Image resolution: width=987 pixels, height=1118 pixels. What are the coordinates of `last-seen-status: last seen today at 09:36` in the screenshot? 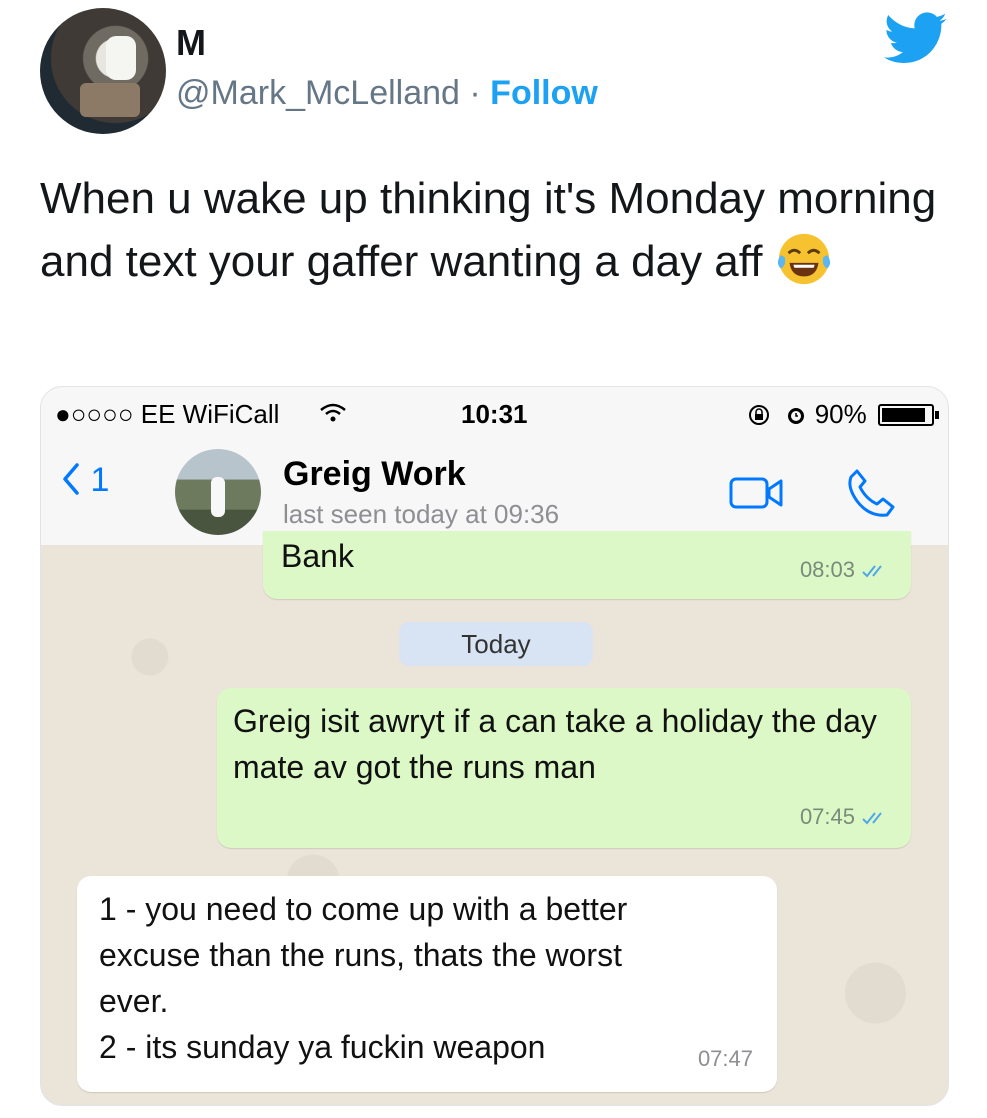 It's located at (421, 514).